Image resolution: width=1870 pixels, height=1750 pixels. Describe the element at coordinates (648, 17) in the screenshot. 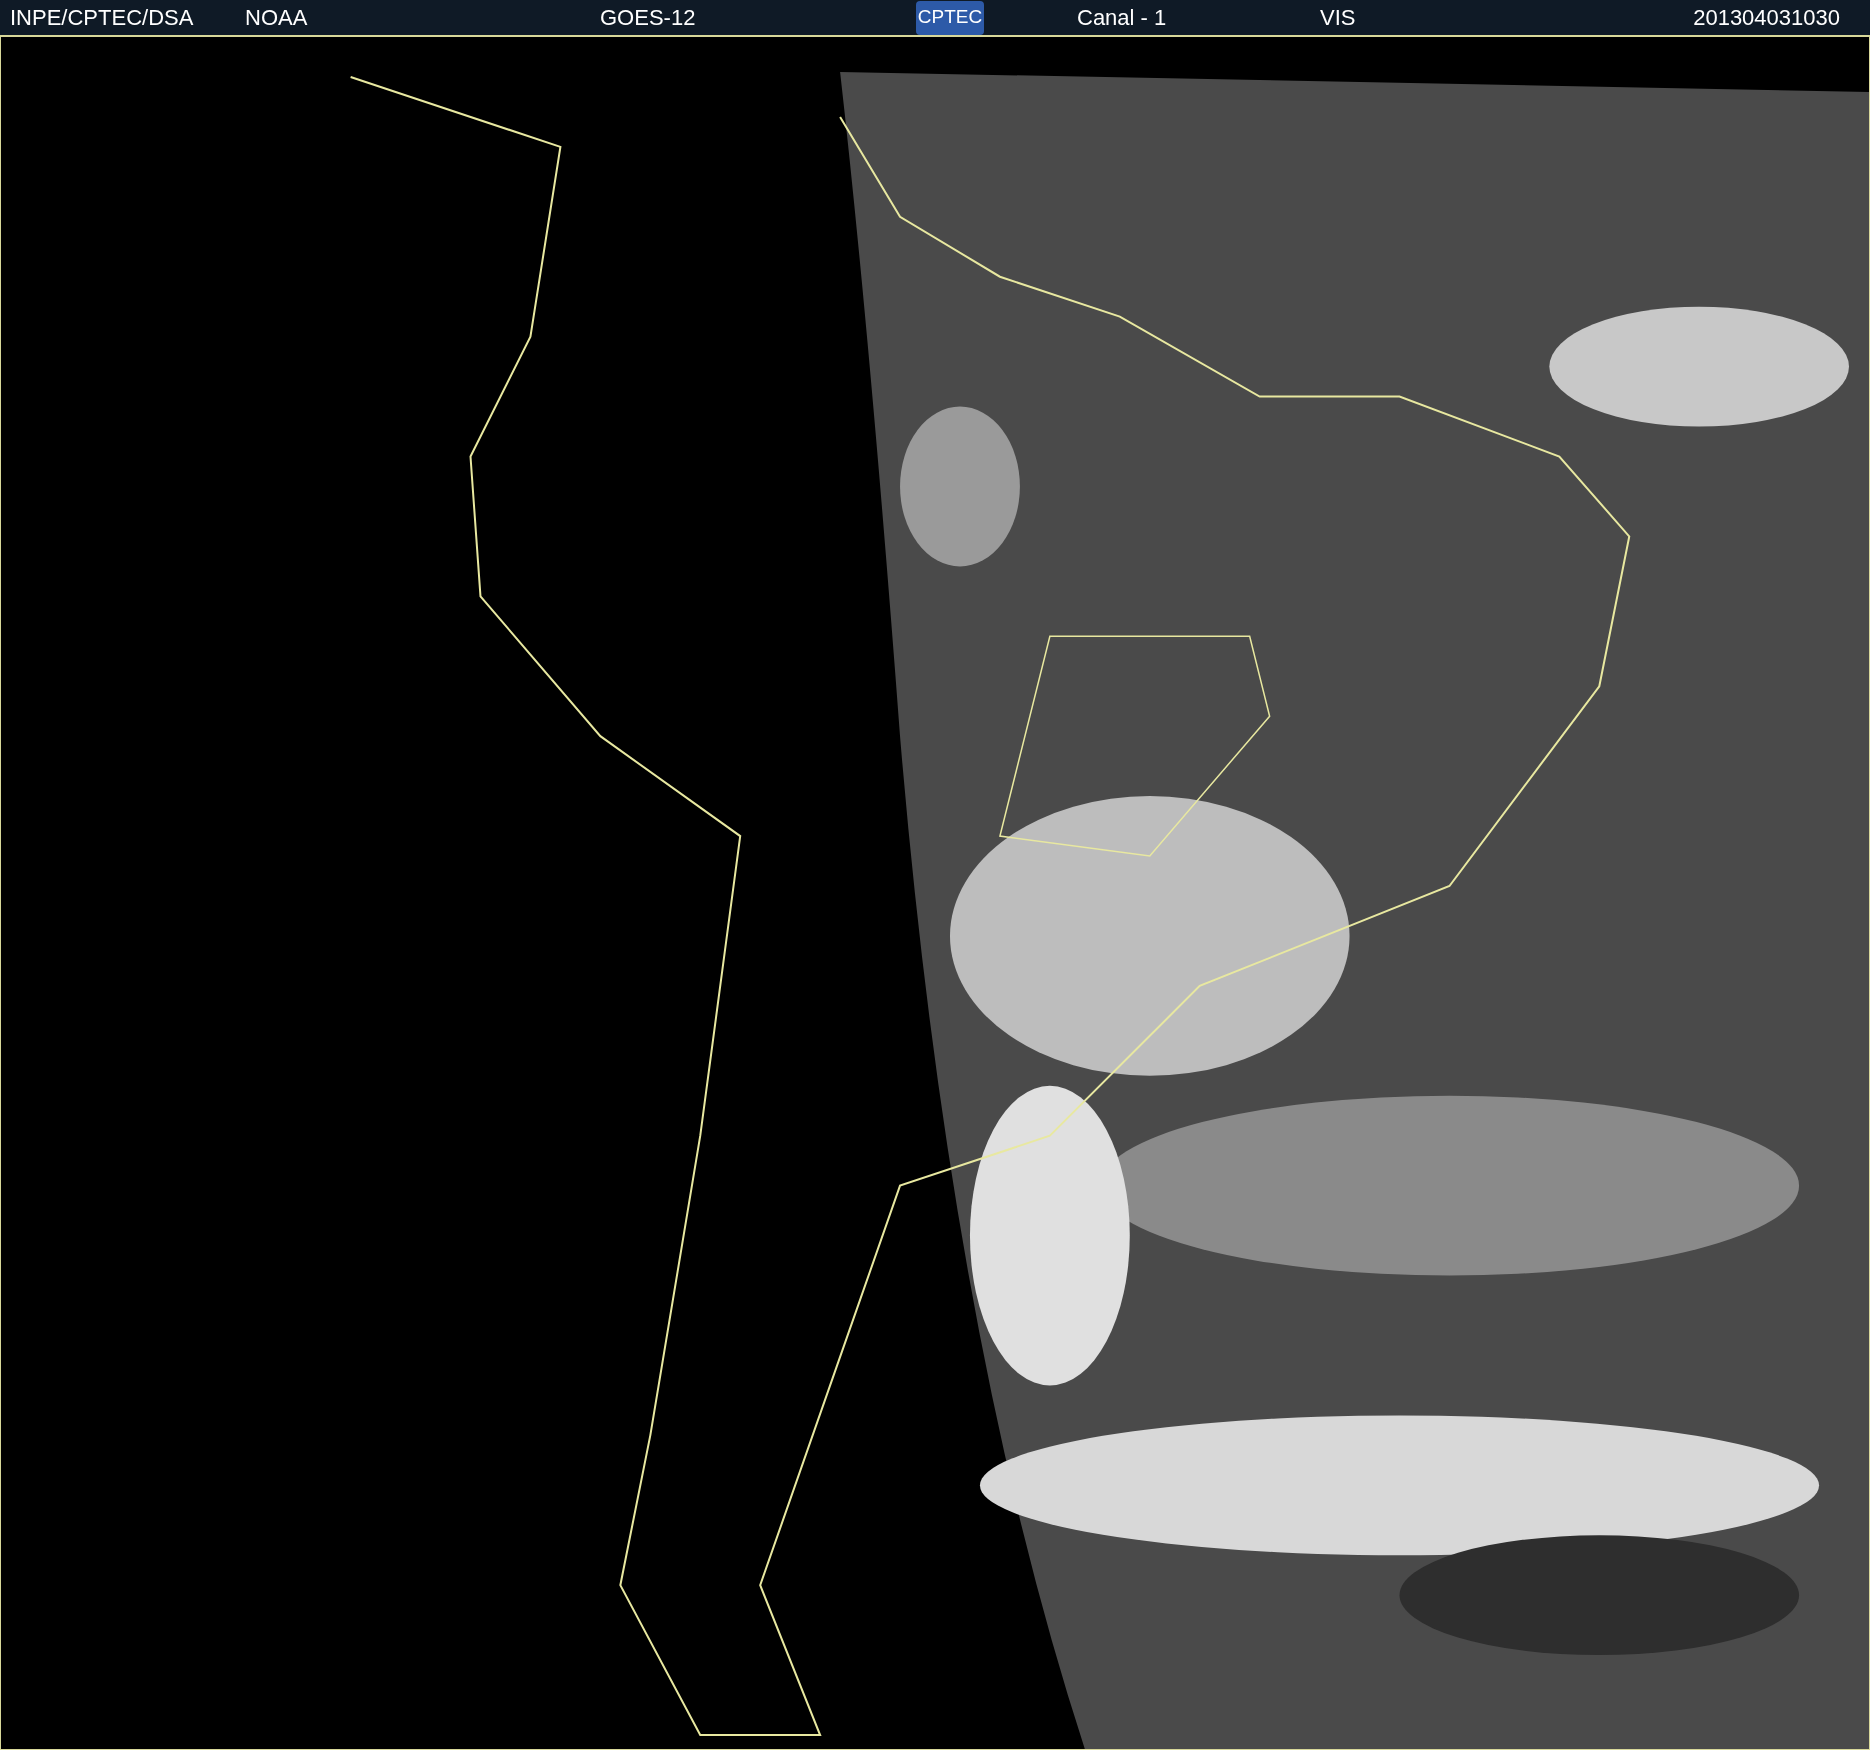

I see `satellite-label: GOES-12` at that location.